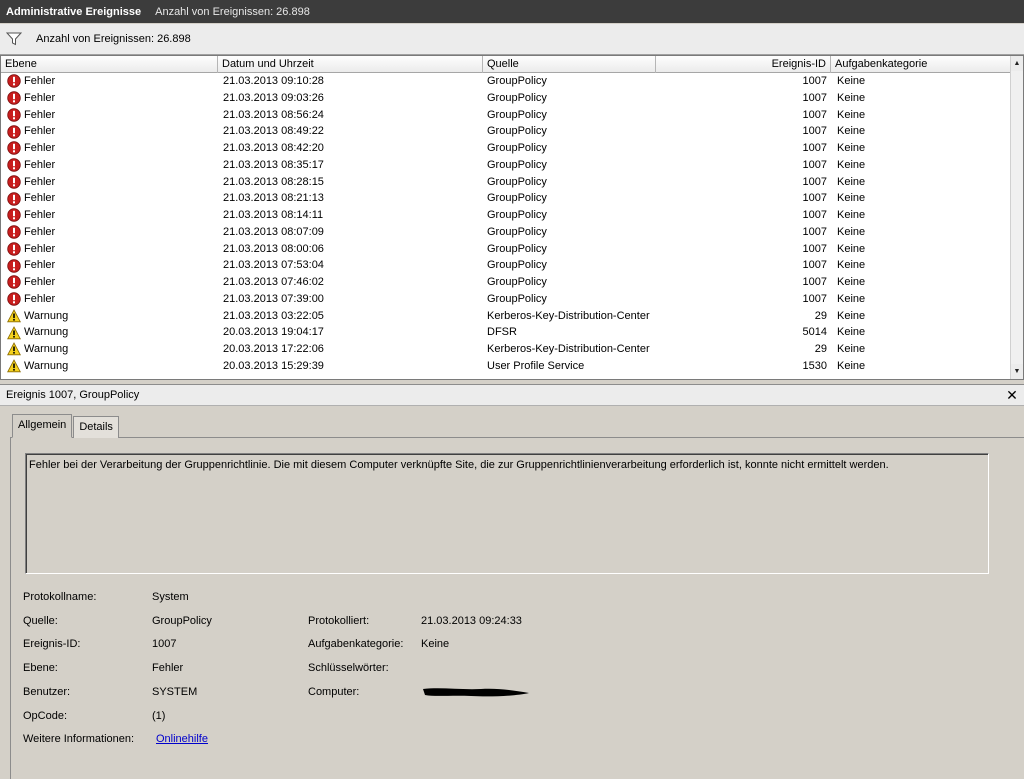  What do you see at coordinates (273, 332) in the screenshot?
I see `cell-datetime: 20.03.2013 19:04:17` at bounding box center [273, 332].